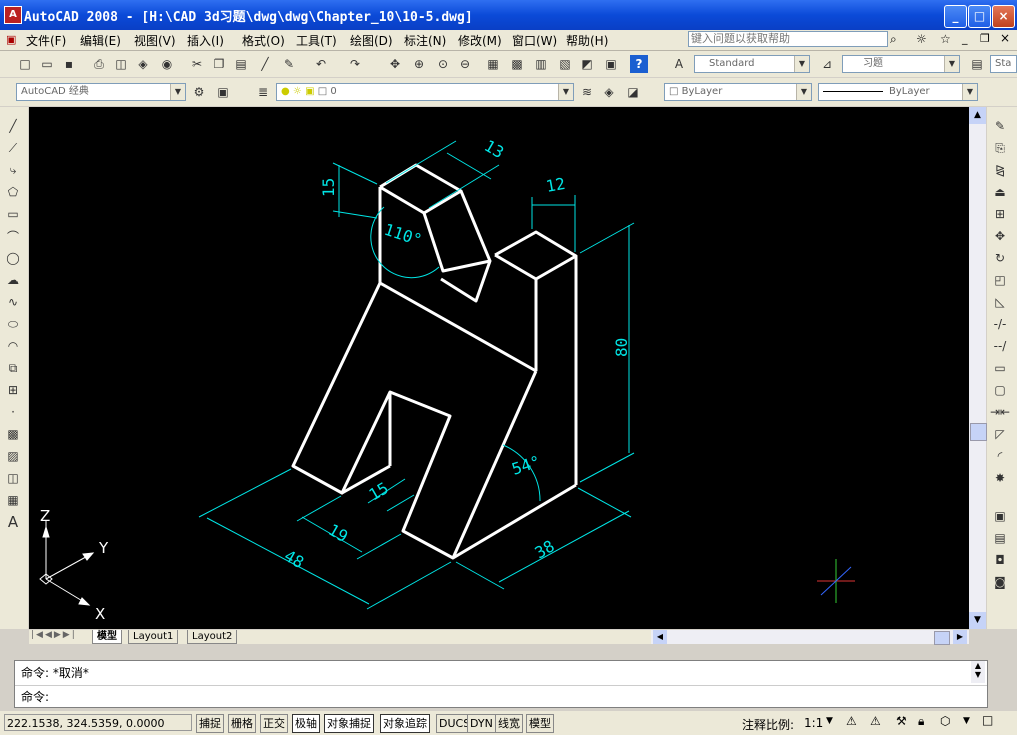 The width and height of the screenshot is (1017, 735). Describe the element at coordinates (1000, 280) in the screenshot. I see `scale-icon: ◰` at that location.